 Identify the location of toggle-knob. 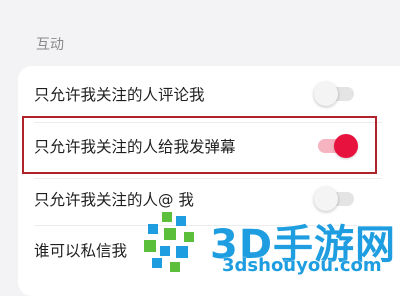
(326, 94).